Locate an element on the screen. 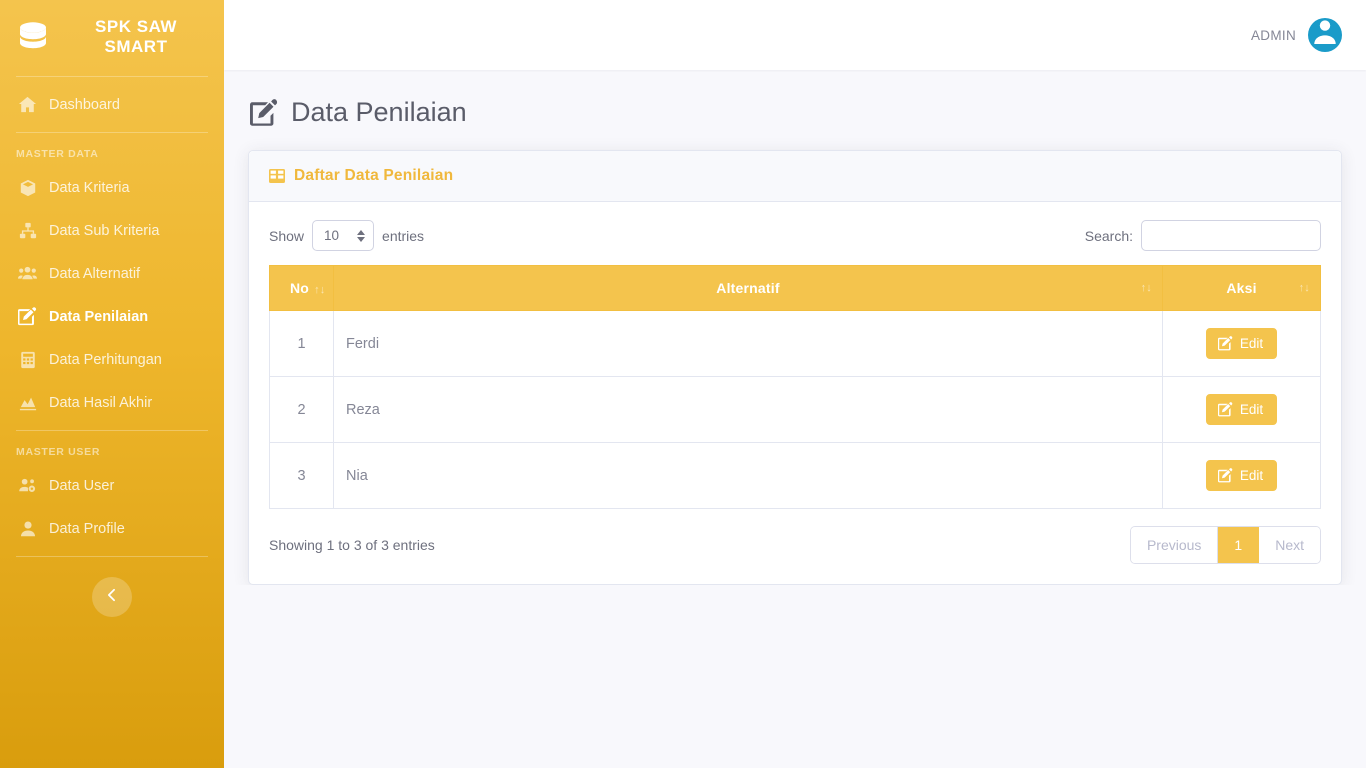  table-icon is located at coordinates (277, 176).